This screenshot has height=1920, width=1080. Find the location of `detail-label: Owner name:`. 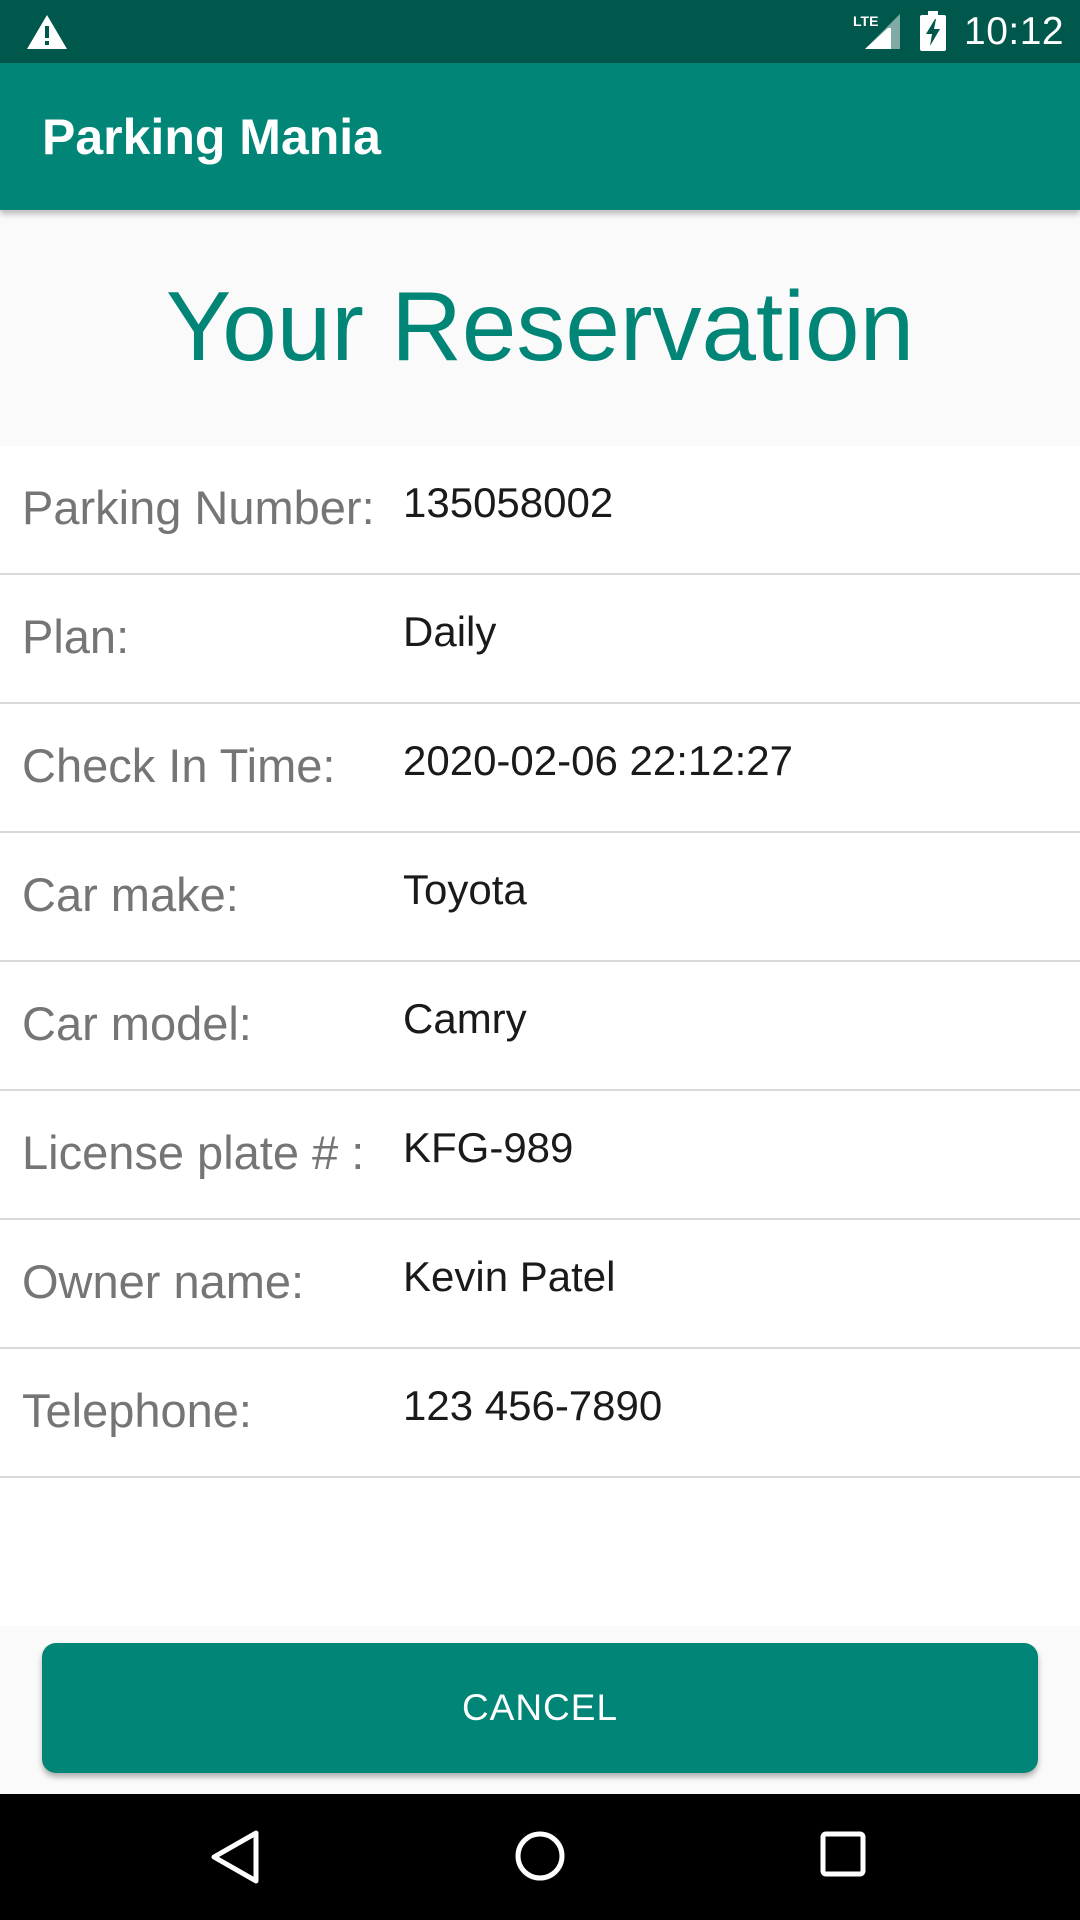

detail-label: Owner name: is located at coordinates (163, 1281).